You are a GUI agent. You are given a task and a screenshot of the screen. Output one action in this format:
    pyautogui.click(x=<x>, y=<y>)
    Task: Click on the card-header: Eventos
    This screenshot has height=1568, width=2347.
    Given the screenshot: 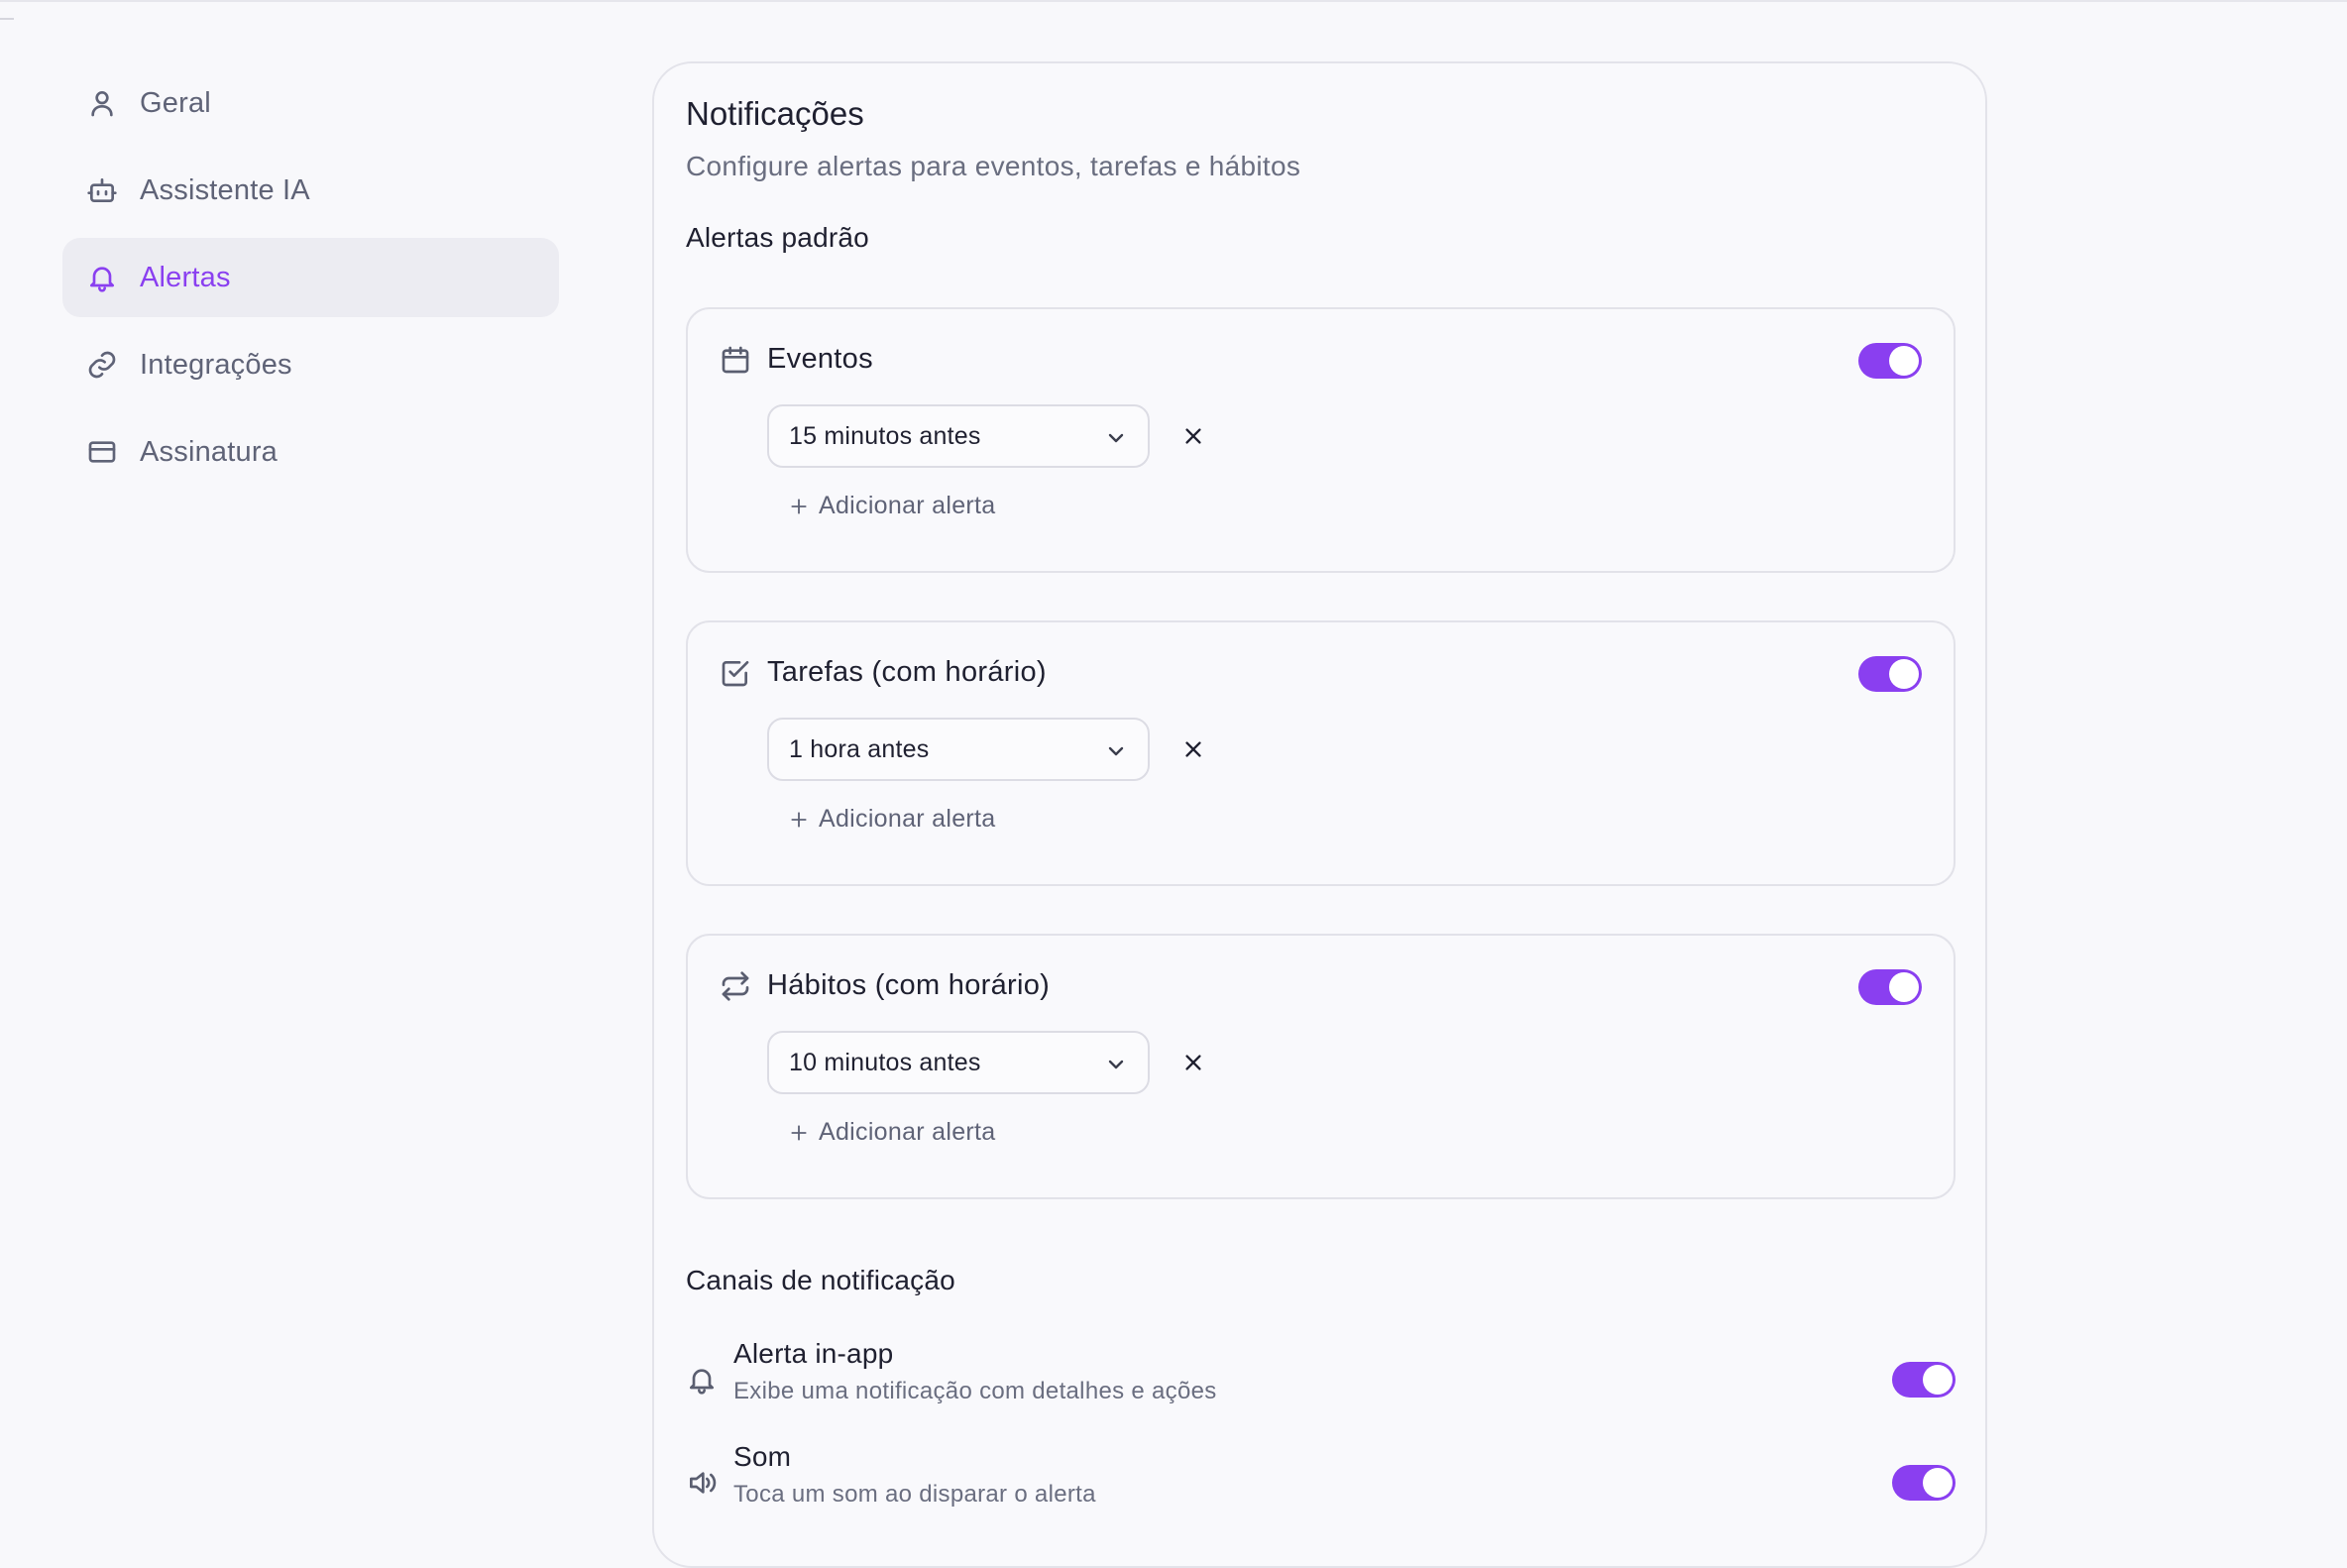 What is the action you would take?
    pyautogui.click(x=796, y=359)
    